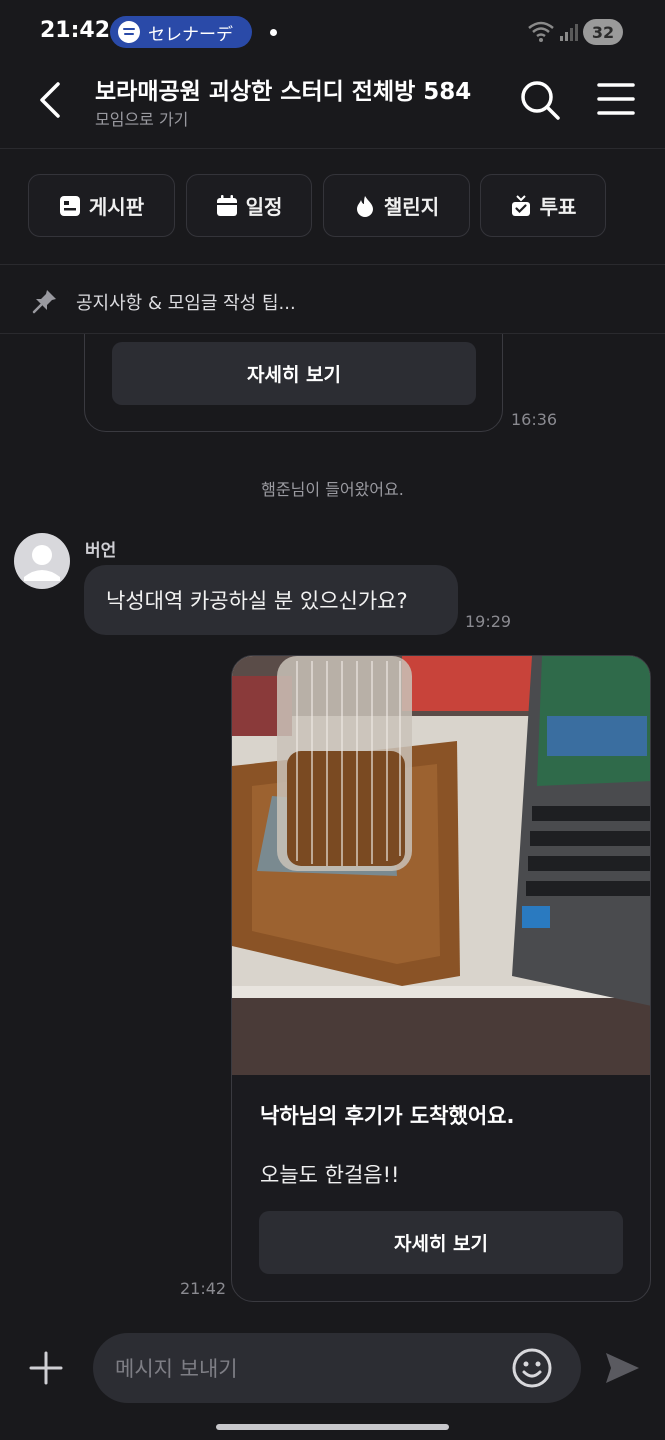 Image resolution: width=665 pixels, height=1440 pixels. Describe the element at coordinates (488, 621) in the screenshot. I see `message-time: 19:29` at that location.